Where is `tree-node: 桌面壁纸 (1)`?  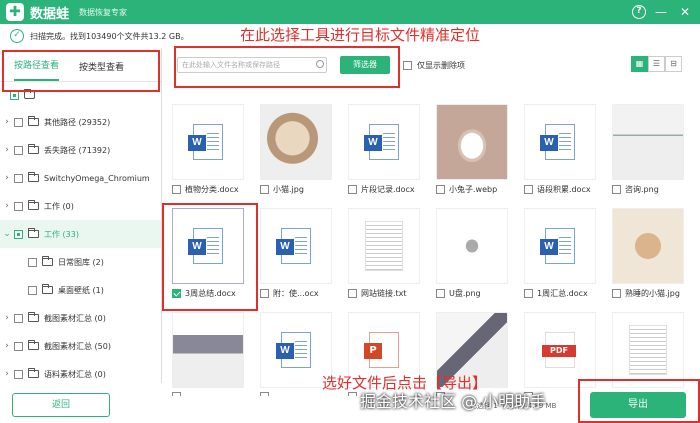
tree-node: 桌面壁纸 (1) is located at coordinates (80, 290).